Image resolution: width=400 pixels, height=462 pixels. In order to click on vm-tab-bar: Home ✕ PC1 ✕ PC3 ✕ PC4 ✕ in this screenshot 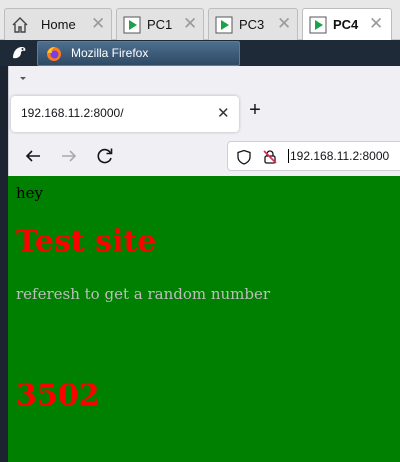, I will do `click(200, 20)`.